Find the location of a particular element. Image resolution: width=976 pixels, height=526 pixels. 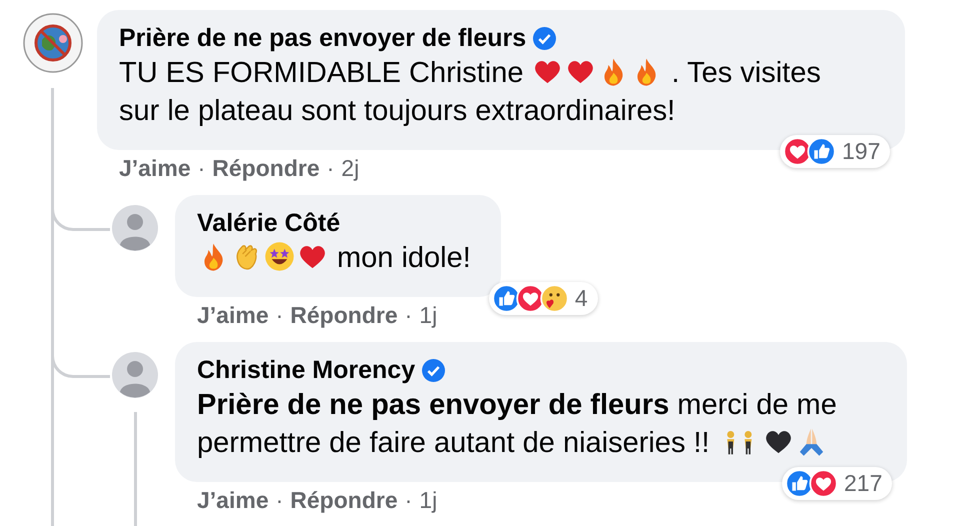

comment-text: mon idole! is located at coordinates (404, 258).